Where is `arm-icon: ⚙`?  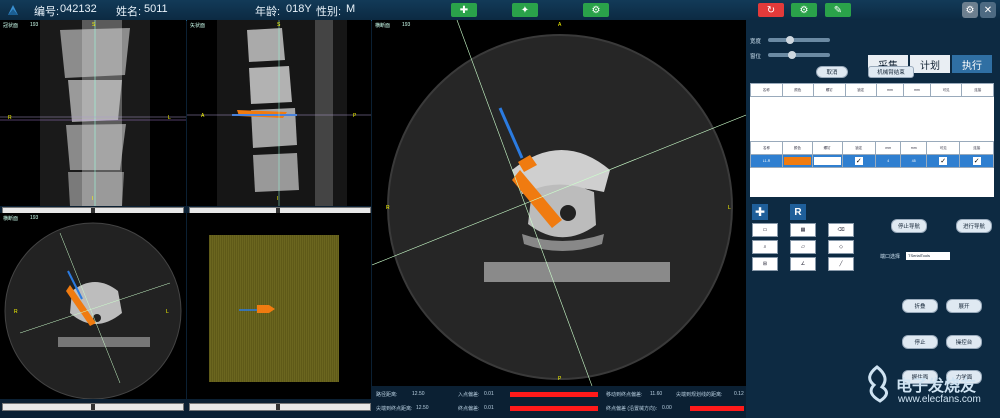 arm-icon: ⚙ is located at coordinates (804, 10).